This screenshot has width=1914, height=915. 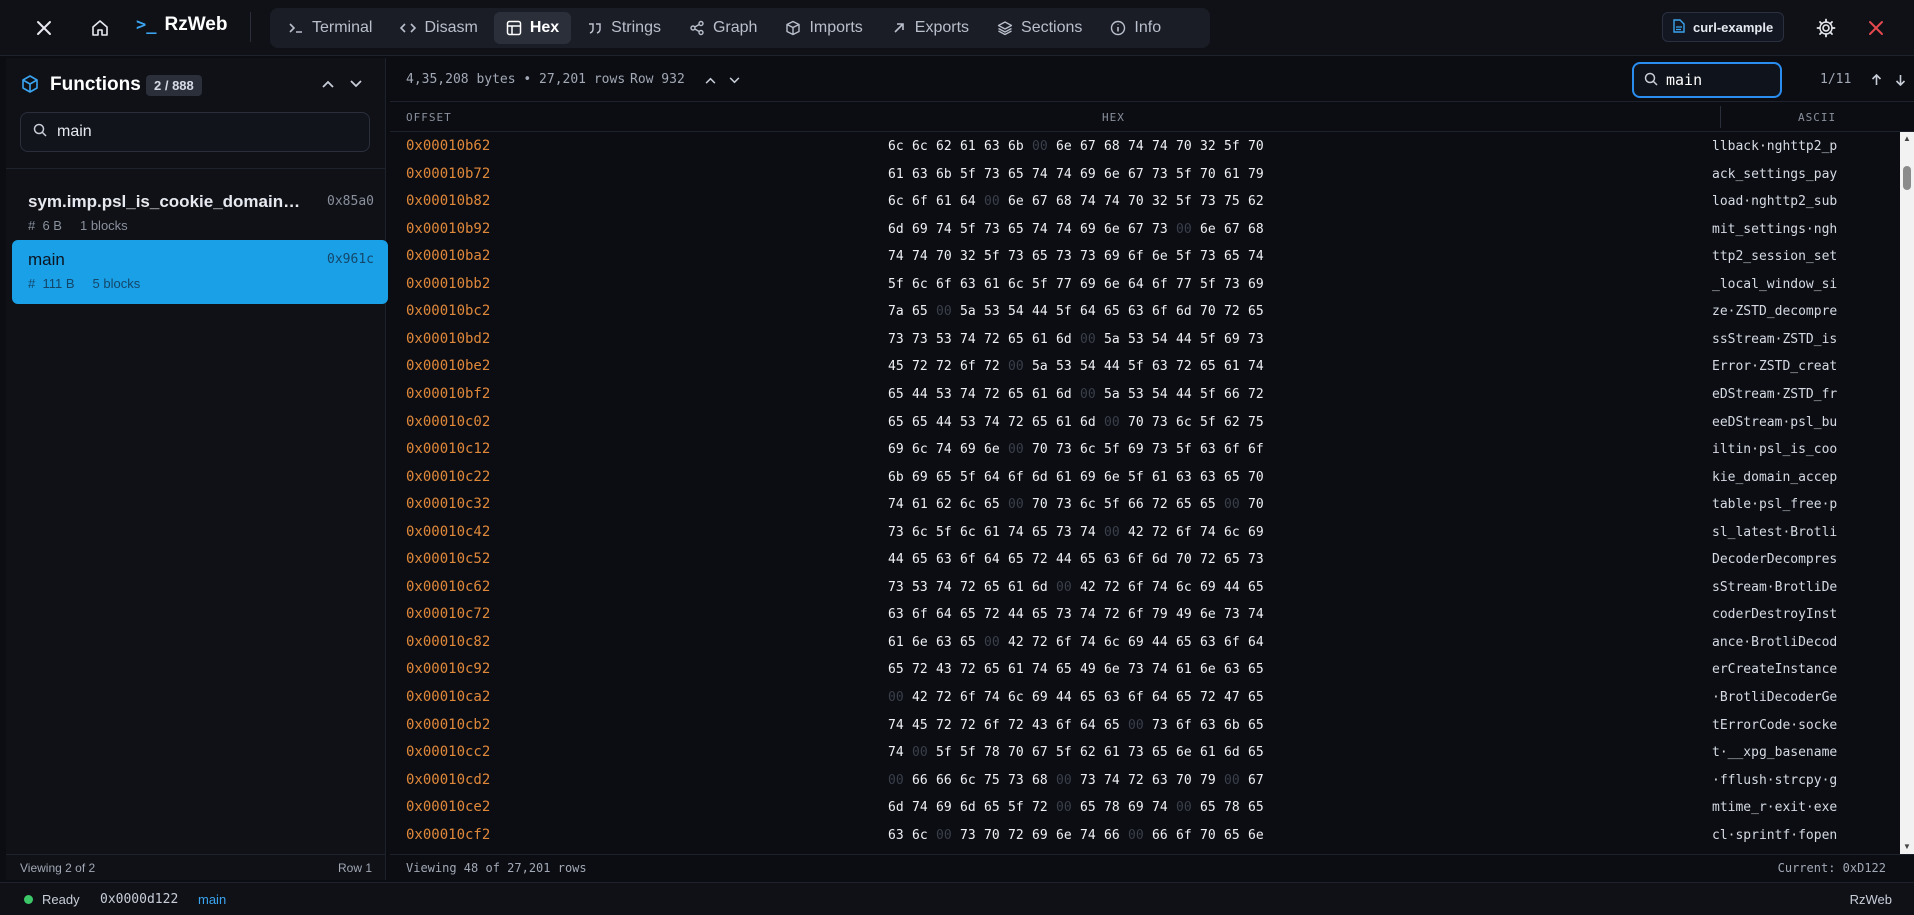 I want to click on row-ascii: cl·sprintf·fopen, so click(x=1774, y=835).